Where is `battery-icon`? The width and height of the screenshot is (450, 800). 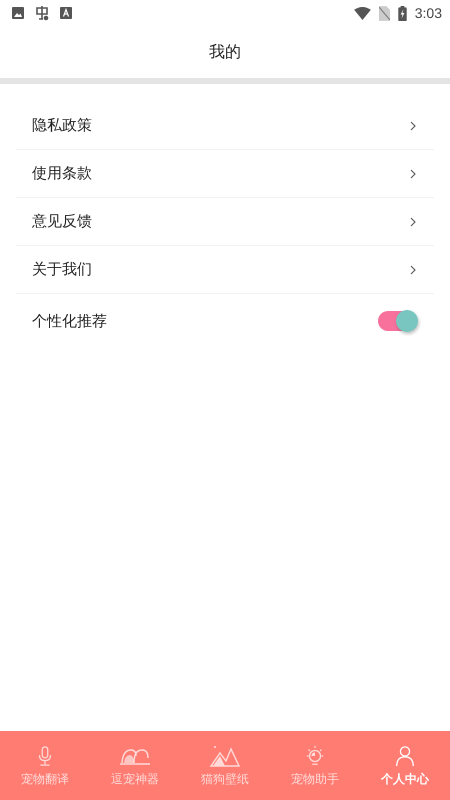 battery-icon is located at coordinates (402, 13).